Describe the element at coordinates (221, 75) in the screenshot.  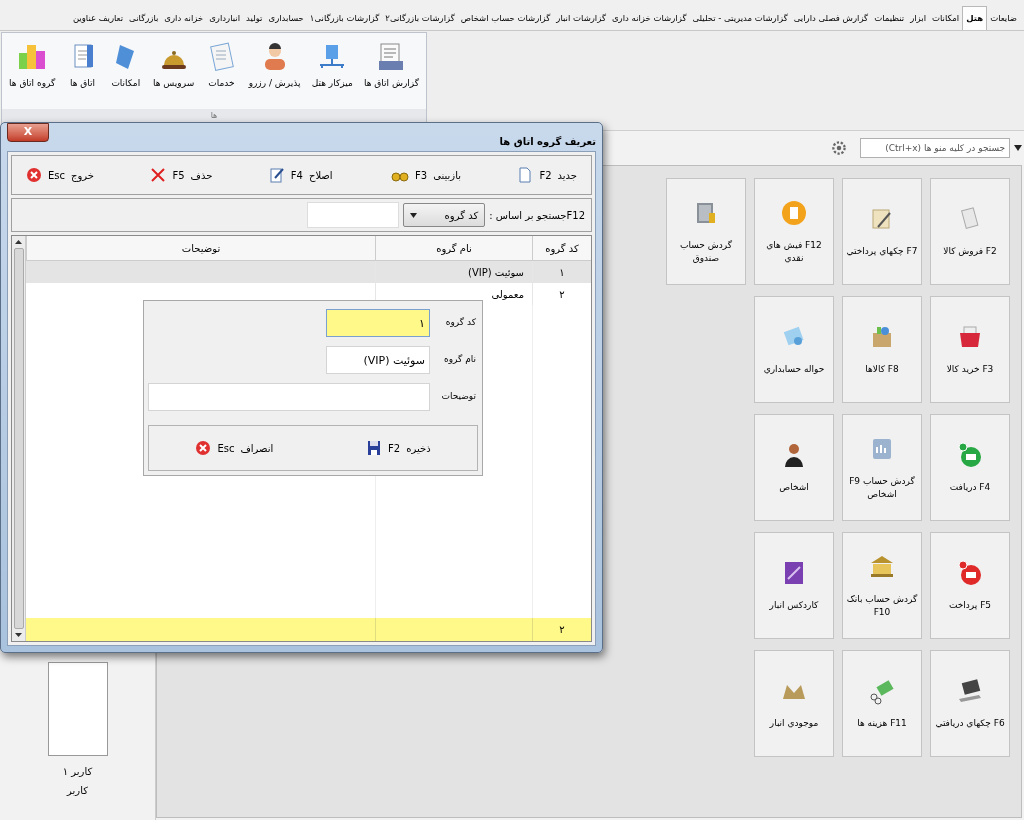
I see `ribbon-button: خدمات` at that location.